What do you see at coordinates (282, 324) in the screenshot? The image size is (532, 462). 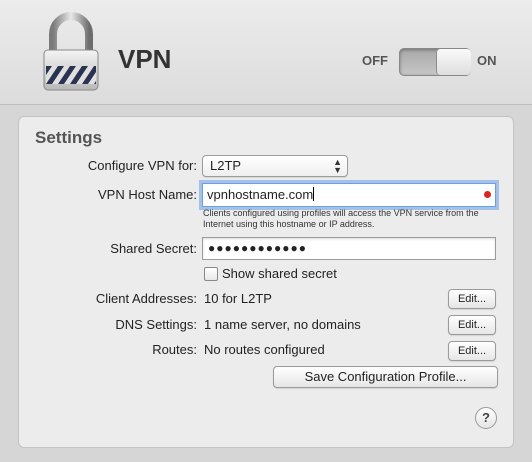 I see `dns-settings-value: 1 name server, no domains` at bounding box center [282, 324].